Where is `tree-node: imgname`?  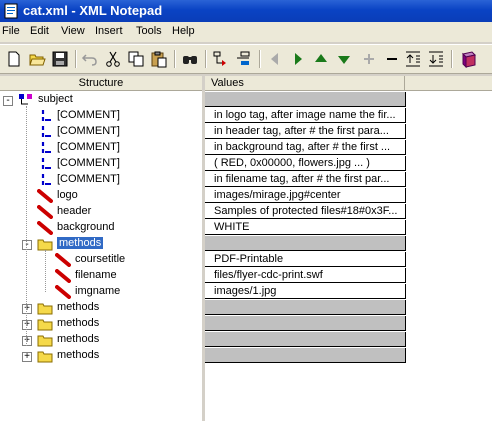 tree-node: imgname is located at coordinates (101, 292).